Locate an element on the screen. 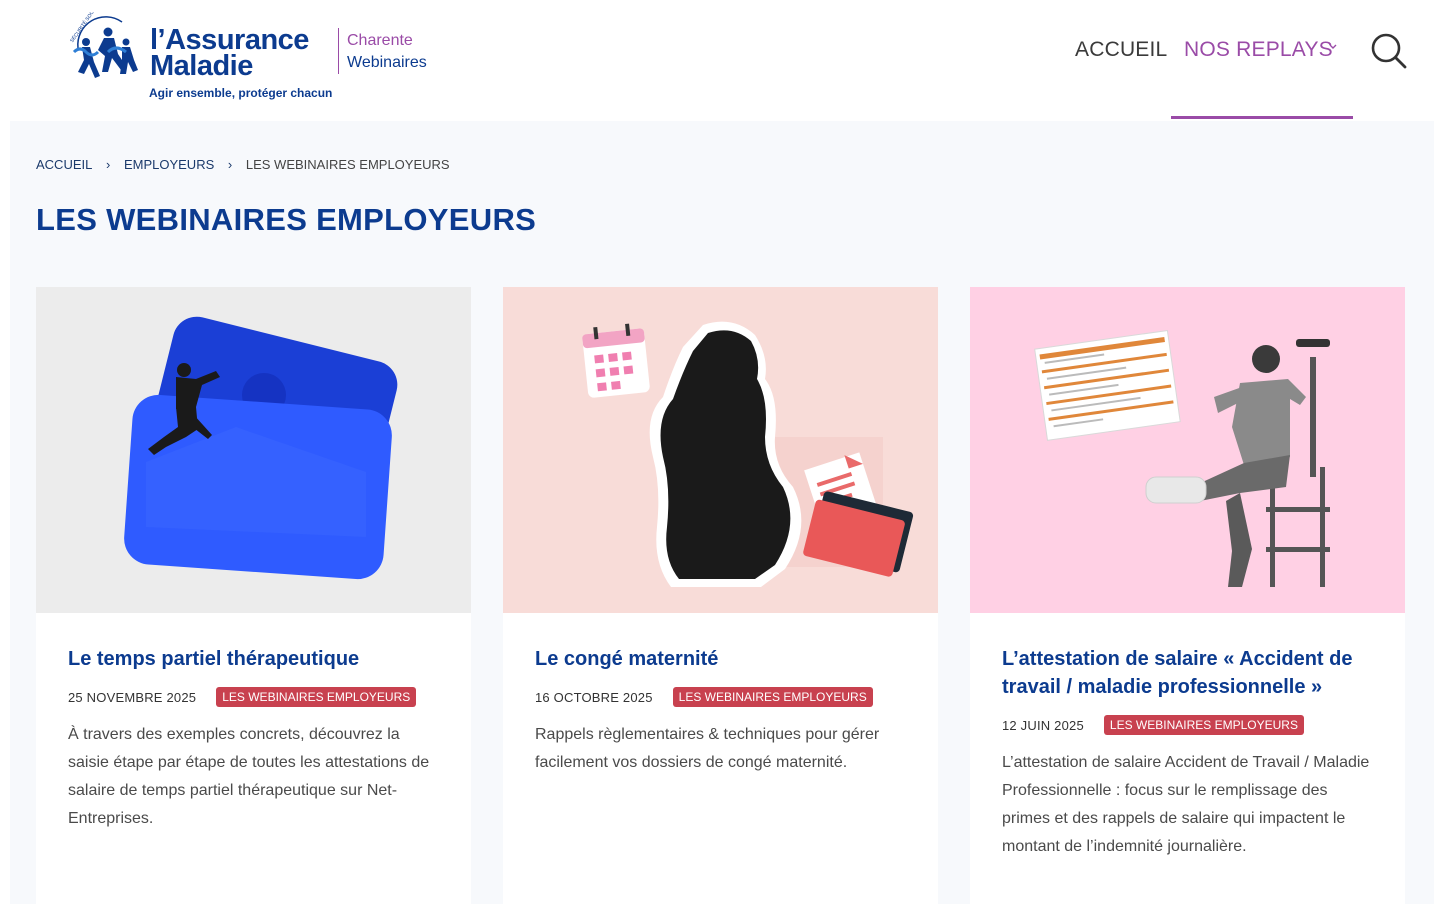 This screenshot has width=1434, height=904. card-date: 25 NOVEMBRE 2025 is located at coordinates (132, 697).